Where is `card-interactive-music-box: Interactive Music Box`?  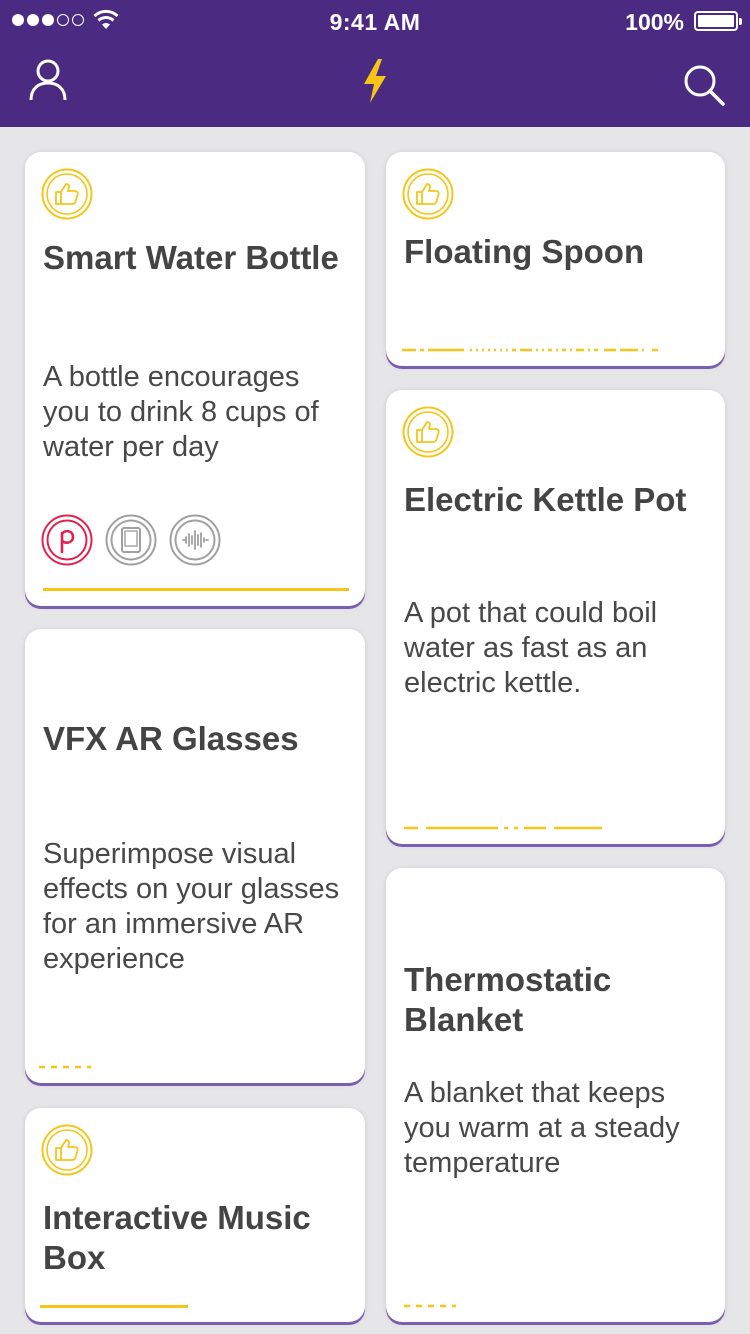
card-interactive-music-box: Interactive Music Box is located at coordinates (195, 1215).